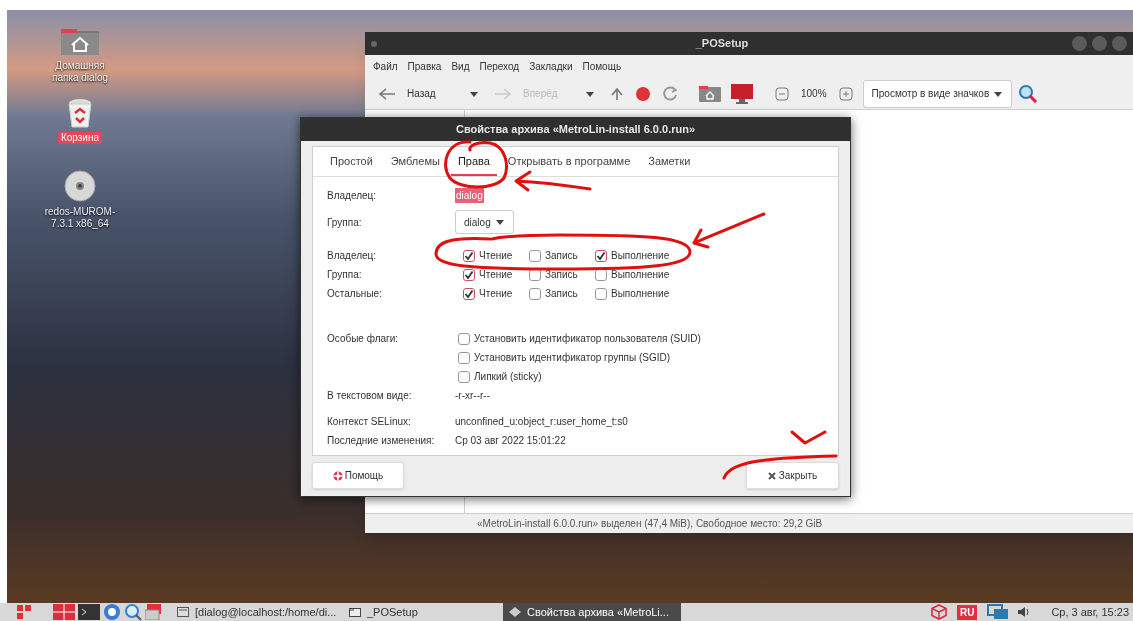 The image size is (1133, 621). What do you see at coordinates (508, 376) in the screenshot?
I see `checkbox-label: Липкий (sticky)` at bounding box center [508, 376].